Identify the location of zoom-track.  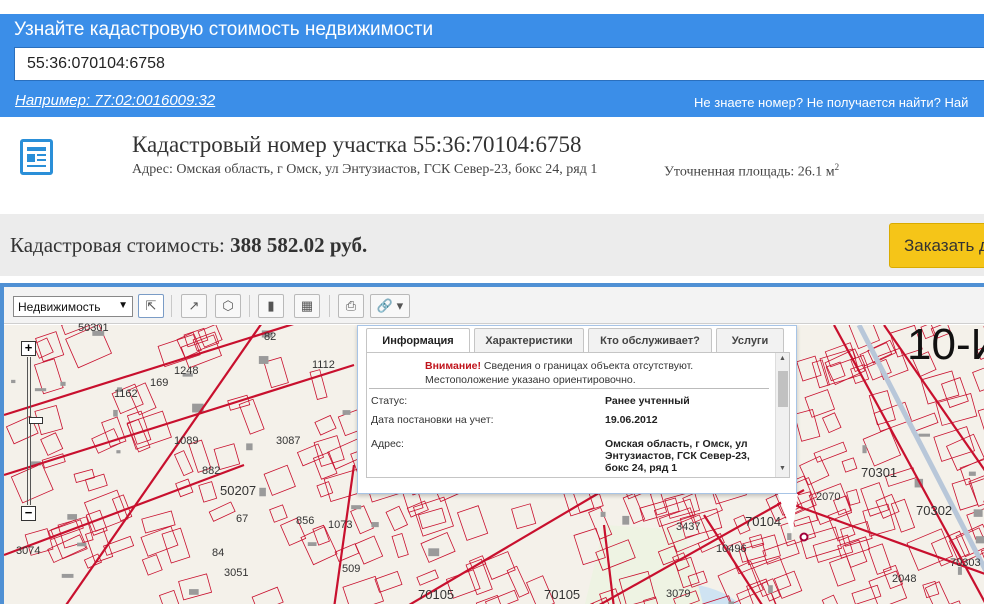
(35, 431).